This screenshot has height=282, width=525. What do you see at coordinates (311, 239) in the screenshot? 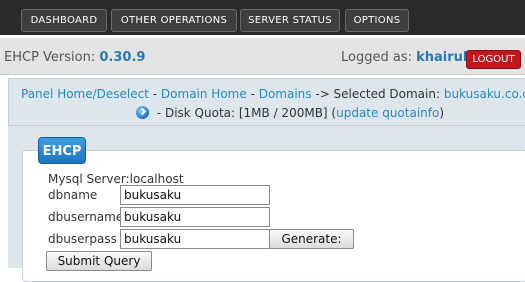
I see `generate-button: Generate:` at bounding box center [311, 239].